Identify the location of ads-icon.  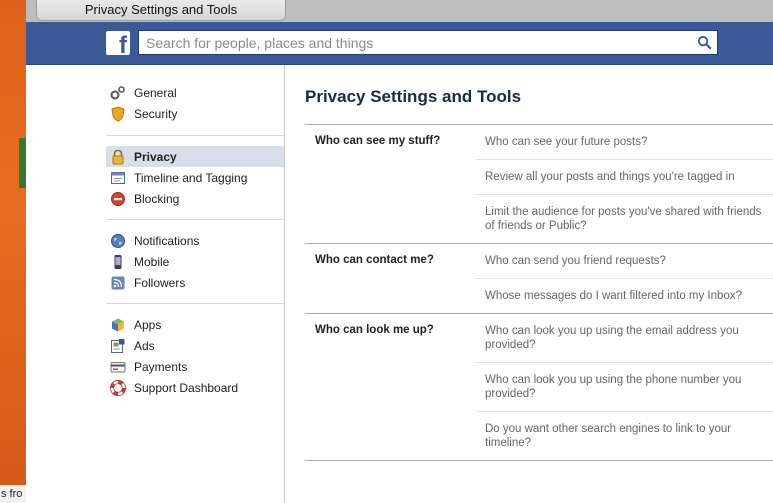
(118, 345).